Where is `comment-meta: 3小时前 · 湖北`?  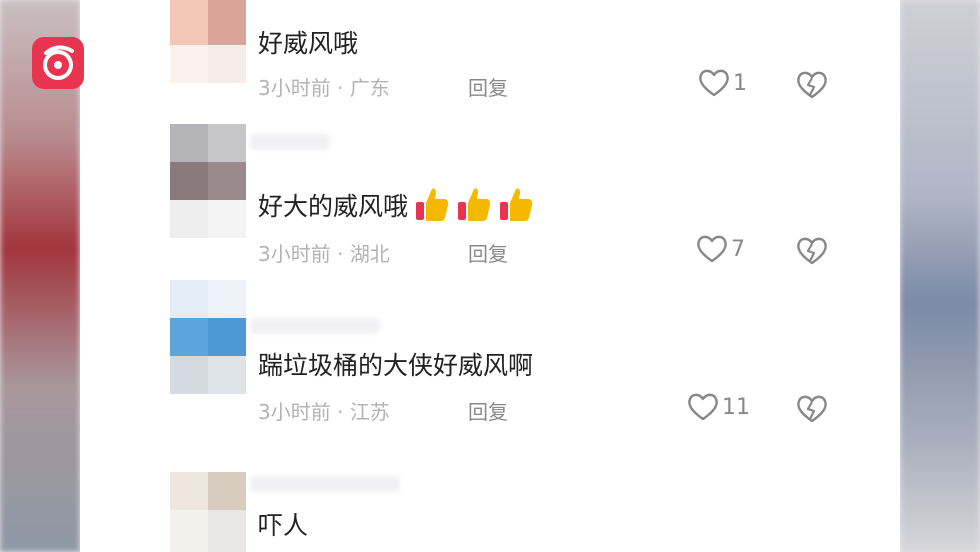
comment-meta: 3小时前 · 湖北 is located at coordinates (324, 254).